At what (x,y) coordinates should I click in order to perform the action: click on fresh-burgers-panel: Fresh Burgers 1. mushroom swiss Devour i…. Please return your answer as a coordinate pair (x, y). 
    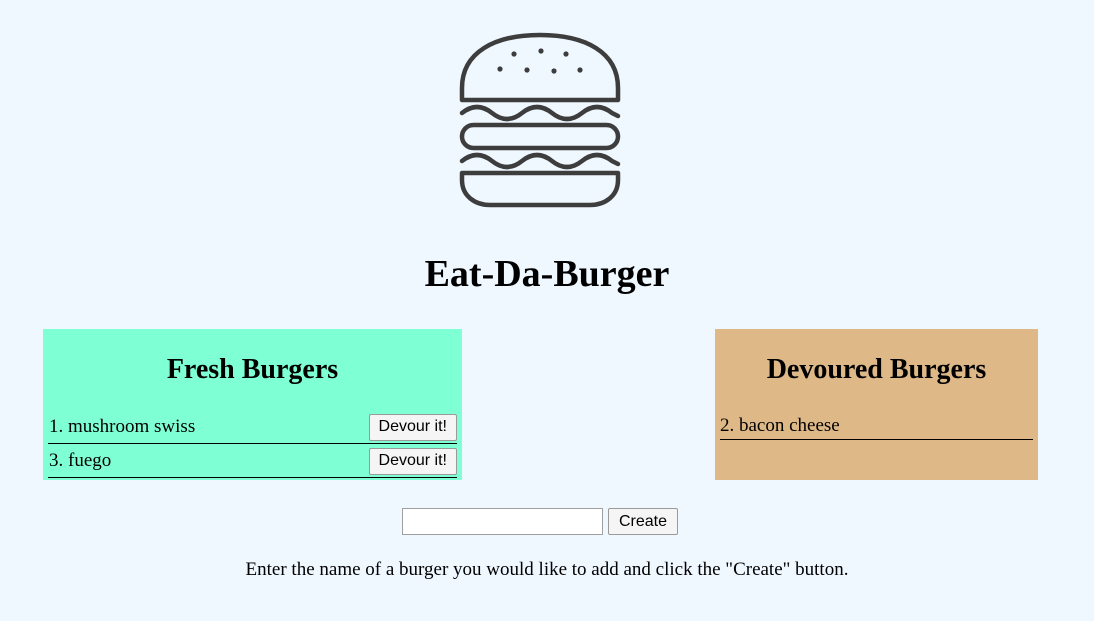
    Looking at the image, I should click on (252, 404).